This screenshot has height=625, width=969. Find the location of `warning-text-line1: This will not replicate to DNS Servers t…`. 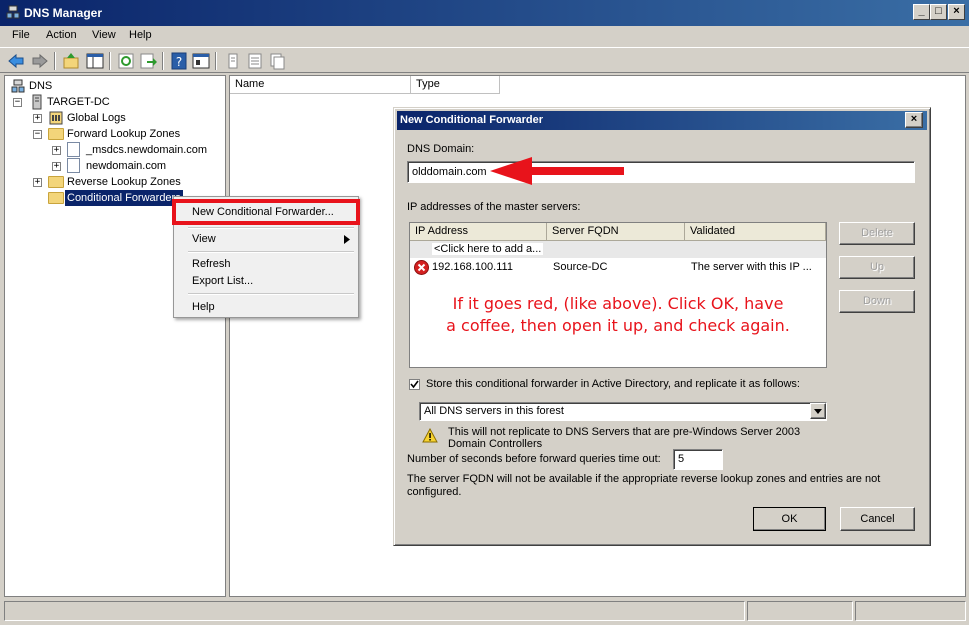

warning-text-line1: This will not replicate to DNS Servers t… is located at coordinates (624, 432).